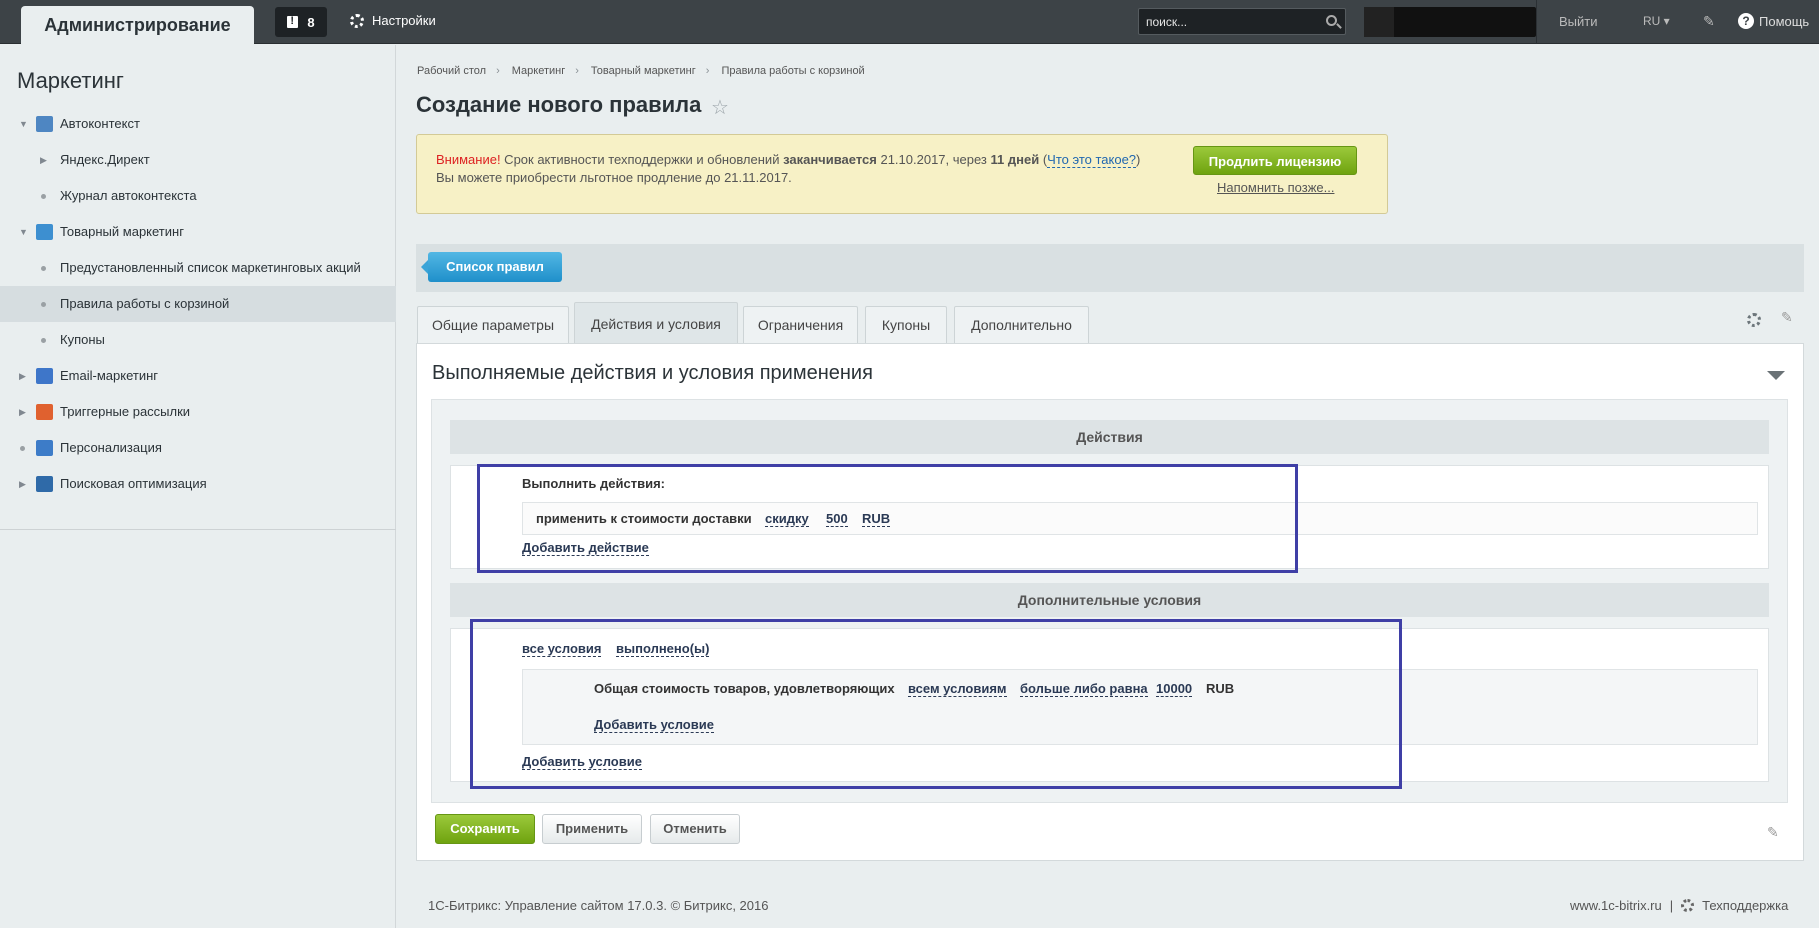 The image size is (1819, 928). I want to click on help-label: Помощь, so click(1784, 21).